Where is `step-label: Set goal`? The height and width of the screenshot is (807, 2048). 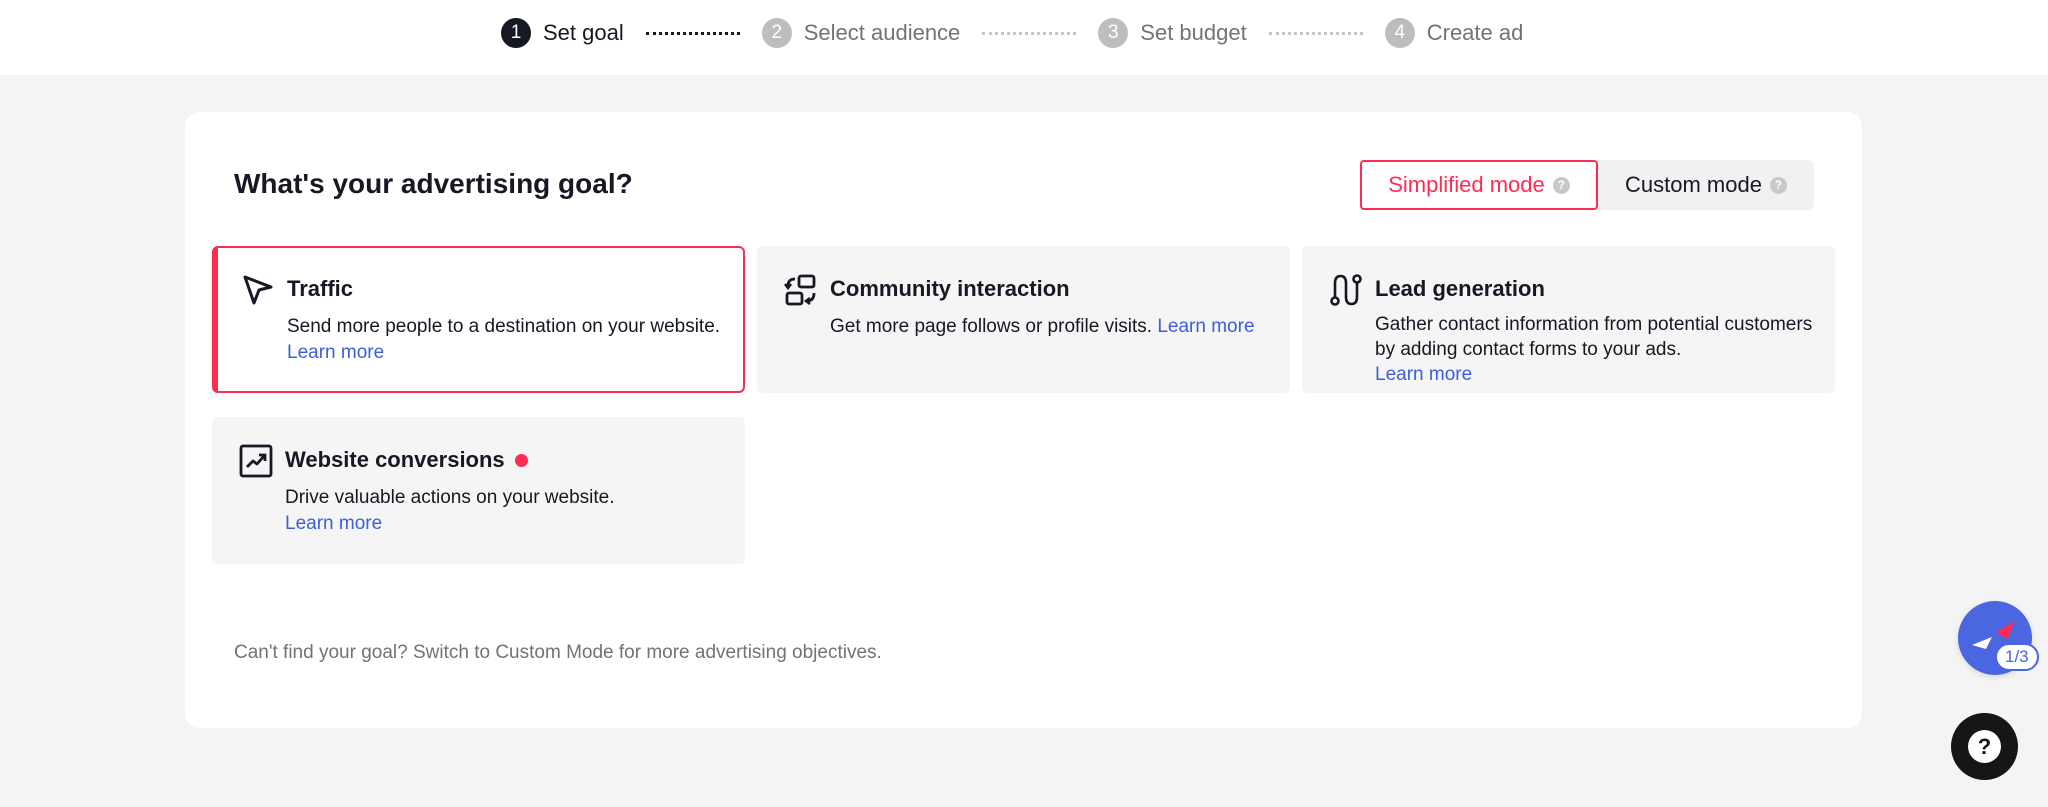
step-label: Set goal is located at coordinates (583, 32).